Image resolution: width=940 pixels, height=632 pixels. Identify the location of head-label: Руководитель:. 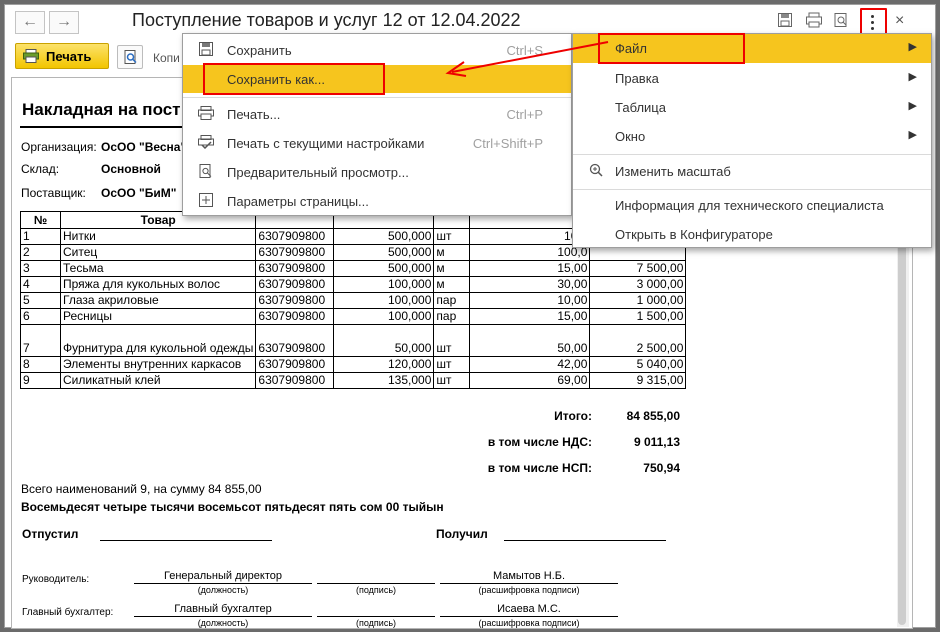
(56, 579).